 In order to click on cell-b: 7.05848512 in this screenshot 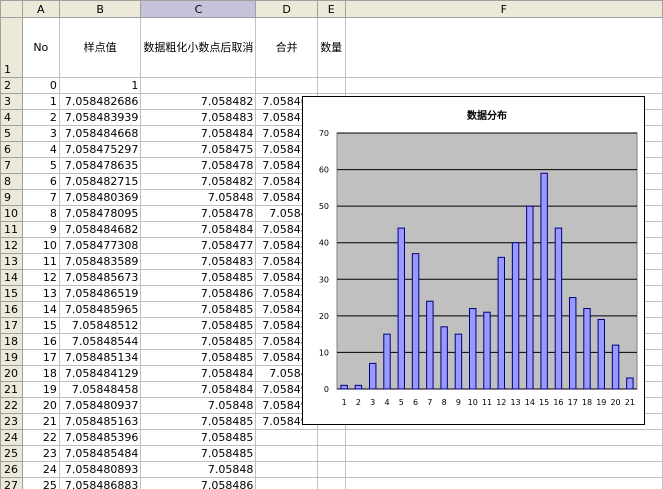, I will do `click(100, 325)`.